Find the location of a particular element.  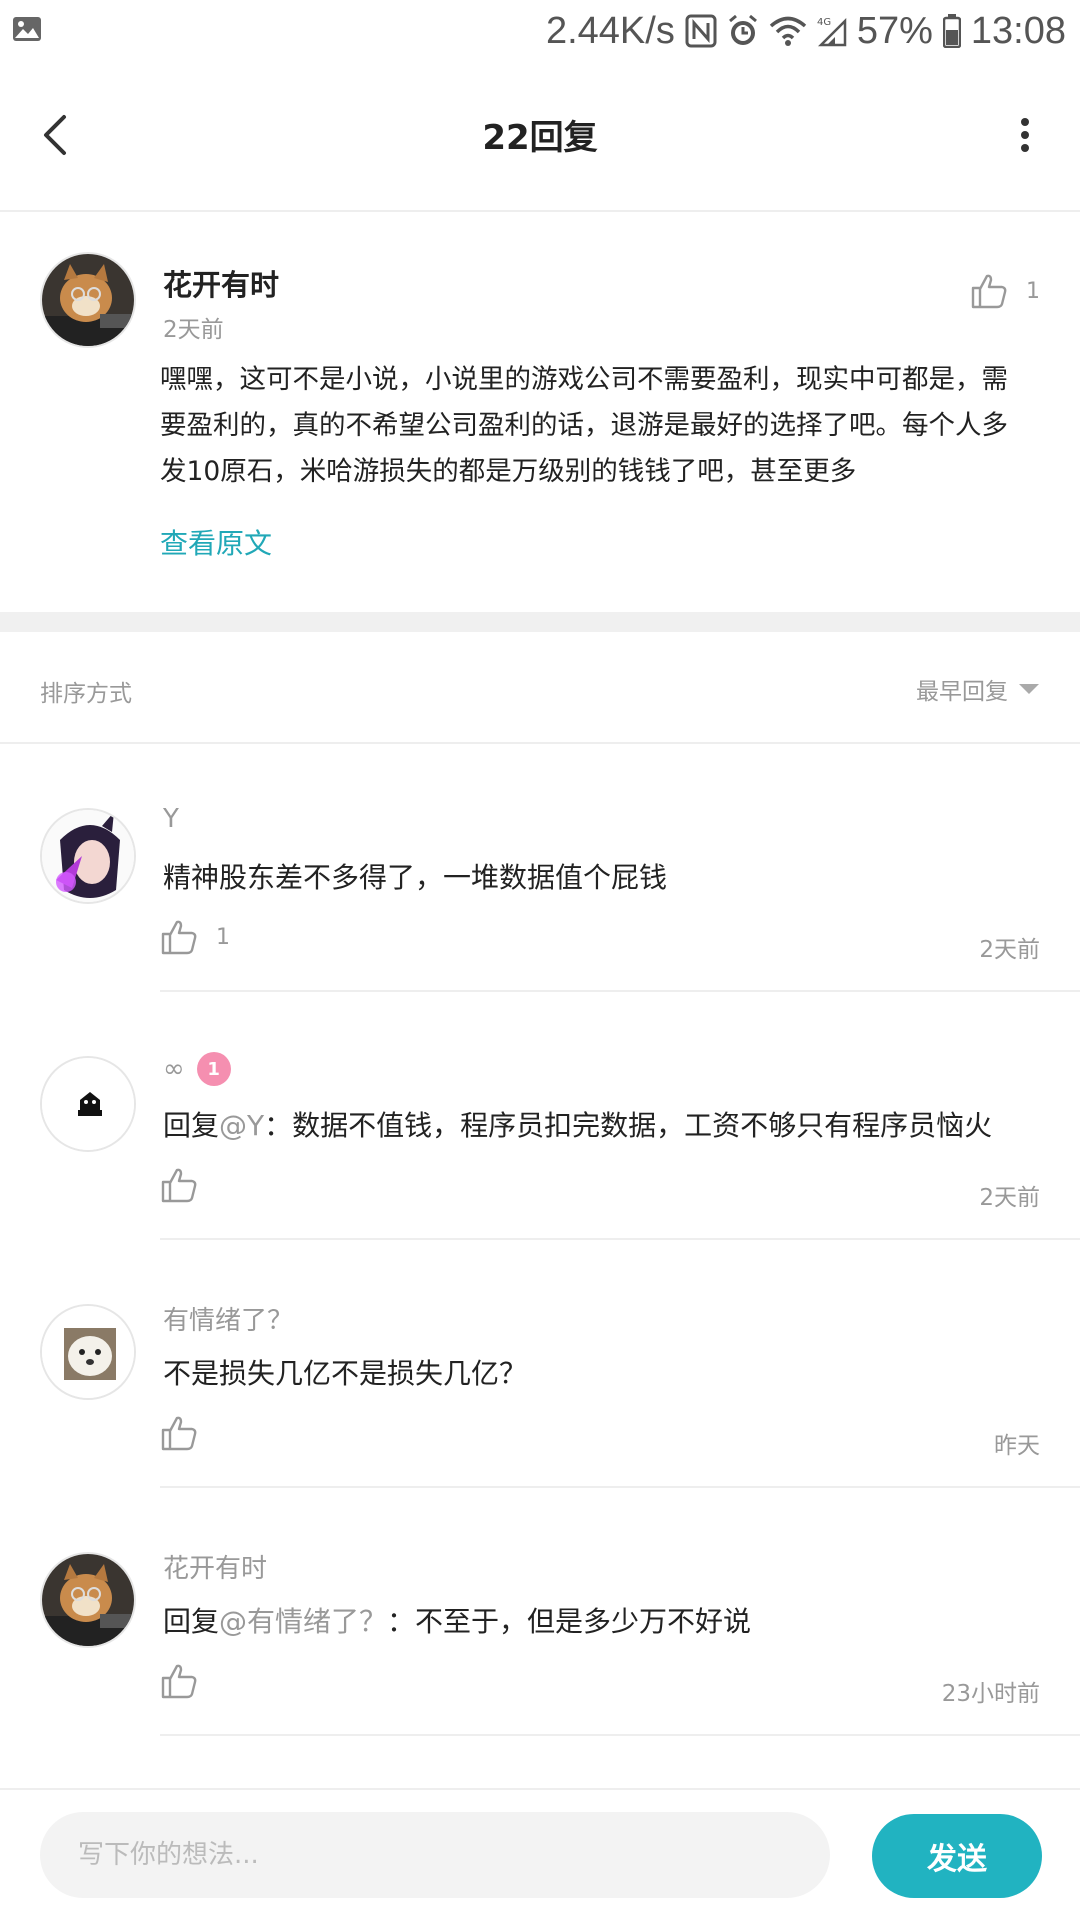

divider is located at coordinates (620, 1735).